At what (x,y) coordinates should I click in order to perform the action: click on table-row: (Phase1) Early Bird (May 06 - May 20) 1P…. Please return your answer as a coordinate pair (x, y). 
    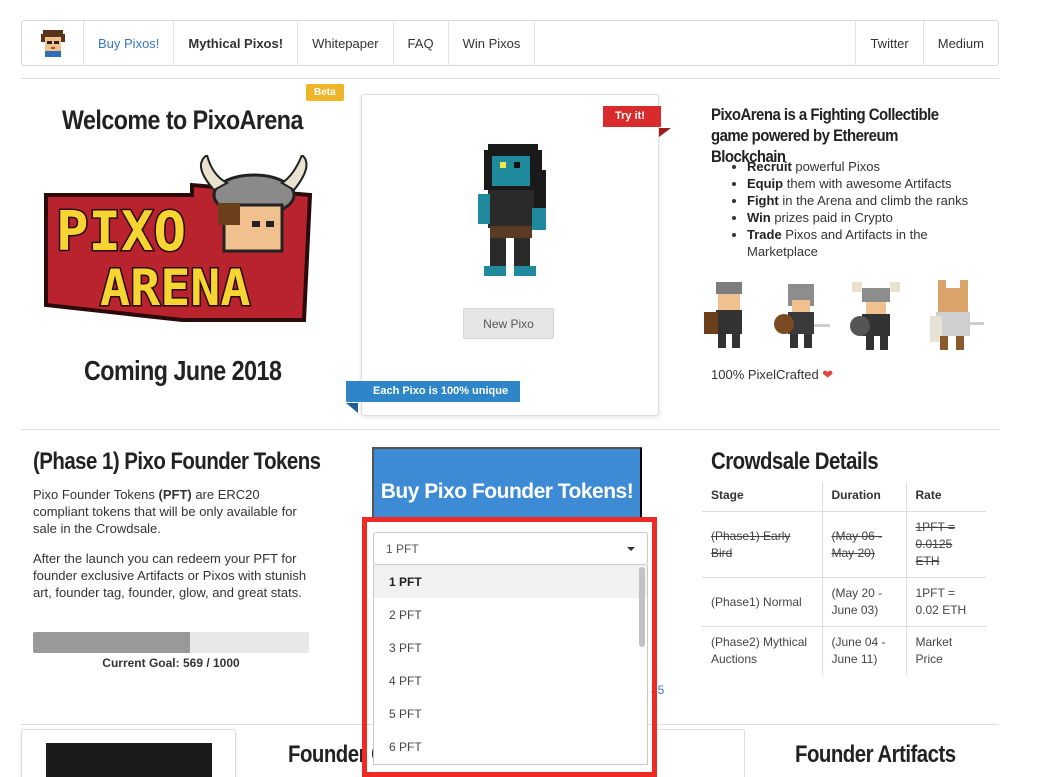
    Looking at the image, I should click on (844, 544).